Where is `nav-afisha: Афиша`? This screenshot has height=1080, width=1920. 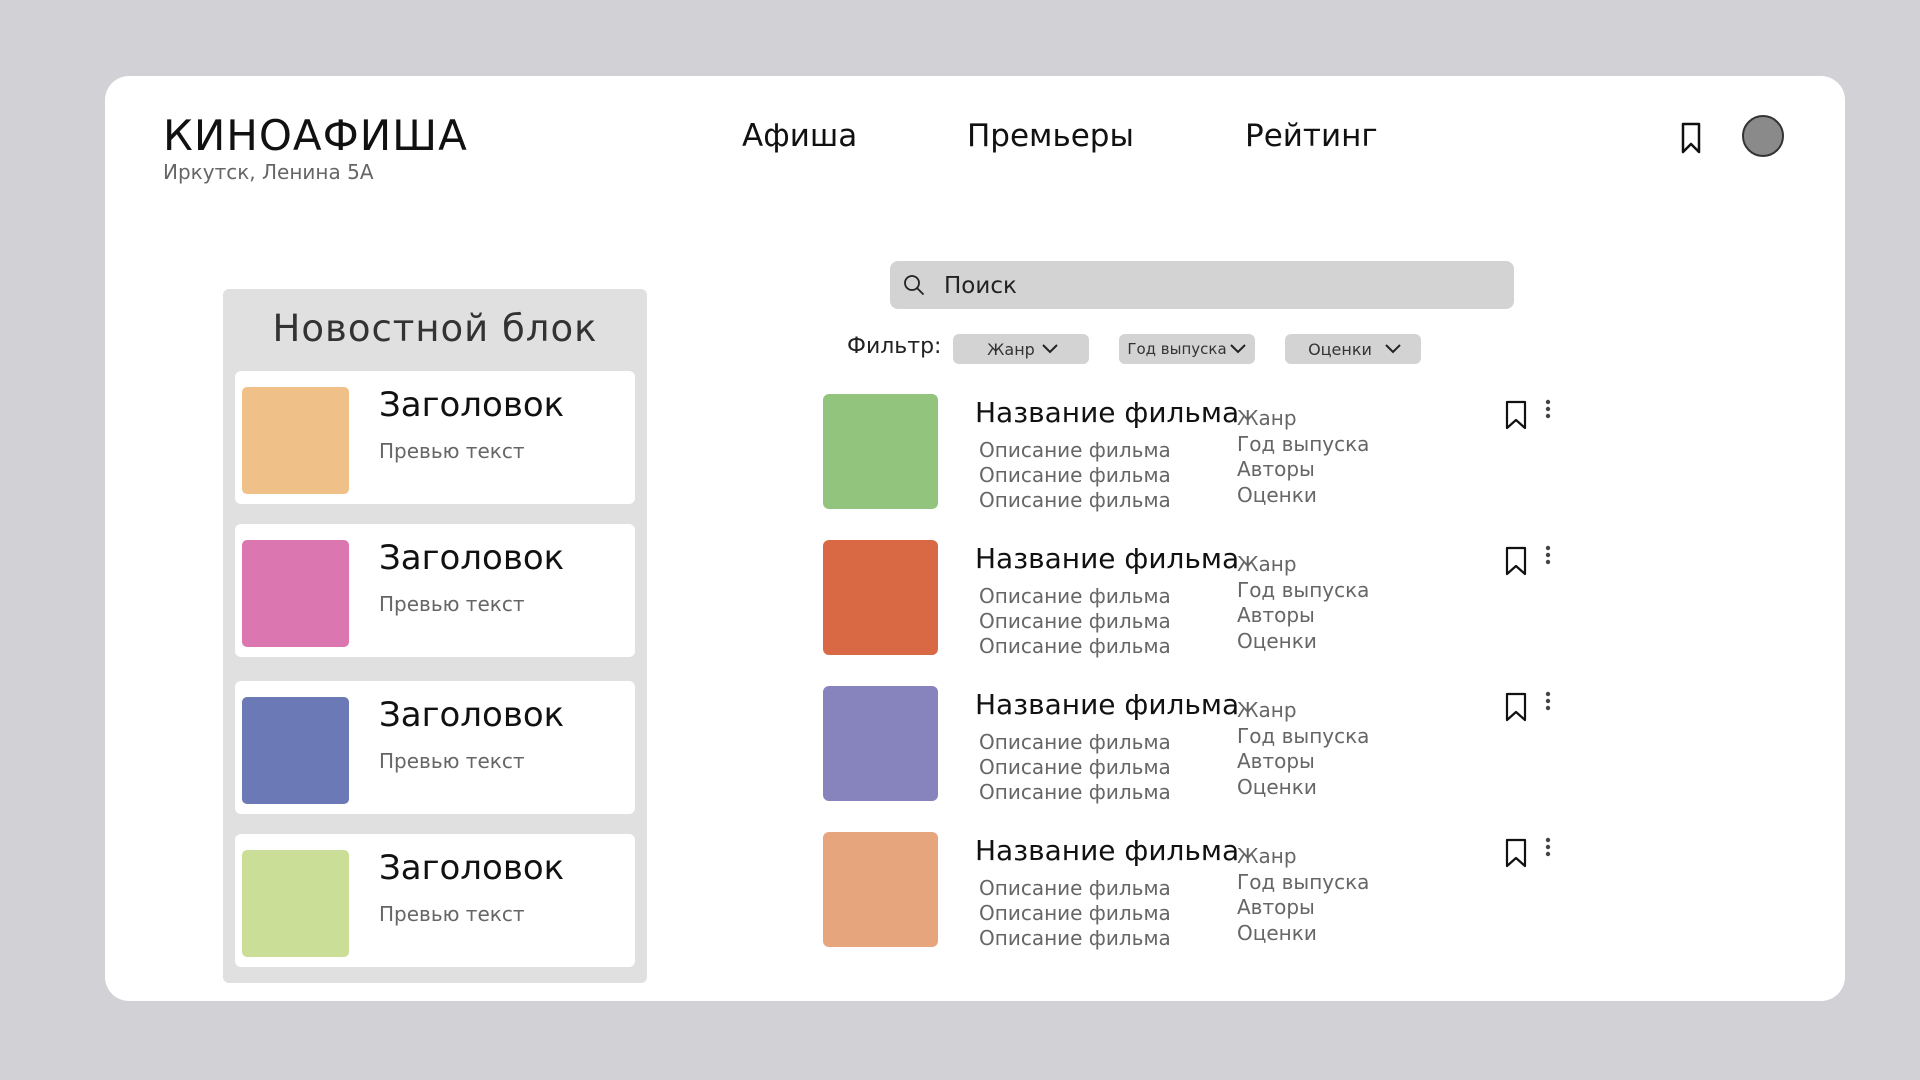 nav-afisha: Афиша is located at coordinates (799, 136).